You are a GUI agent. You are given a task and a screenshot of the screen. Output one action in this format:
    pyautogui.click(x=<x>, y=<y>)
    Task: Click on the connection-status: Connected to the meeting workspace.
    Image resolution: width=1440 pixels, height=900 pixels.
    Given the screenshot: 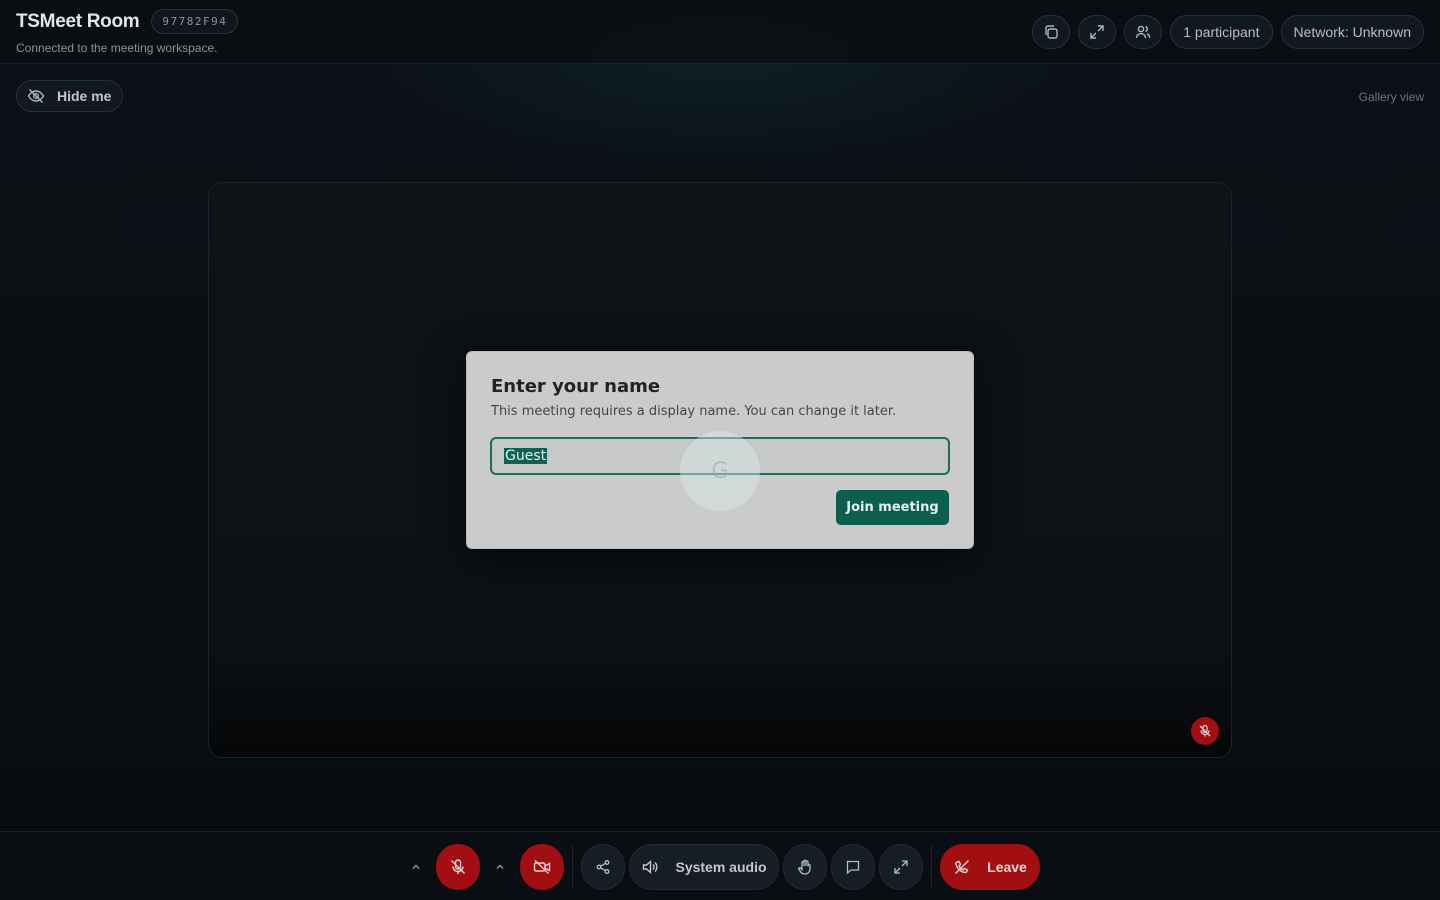 What is the action you would take?
    pyautogui.click(x=117, y=48)
    